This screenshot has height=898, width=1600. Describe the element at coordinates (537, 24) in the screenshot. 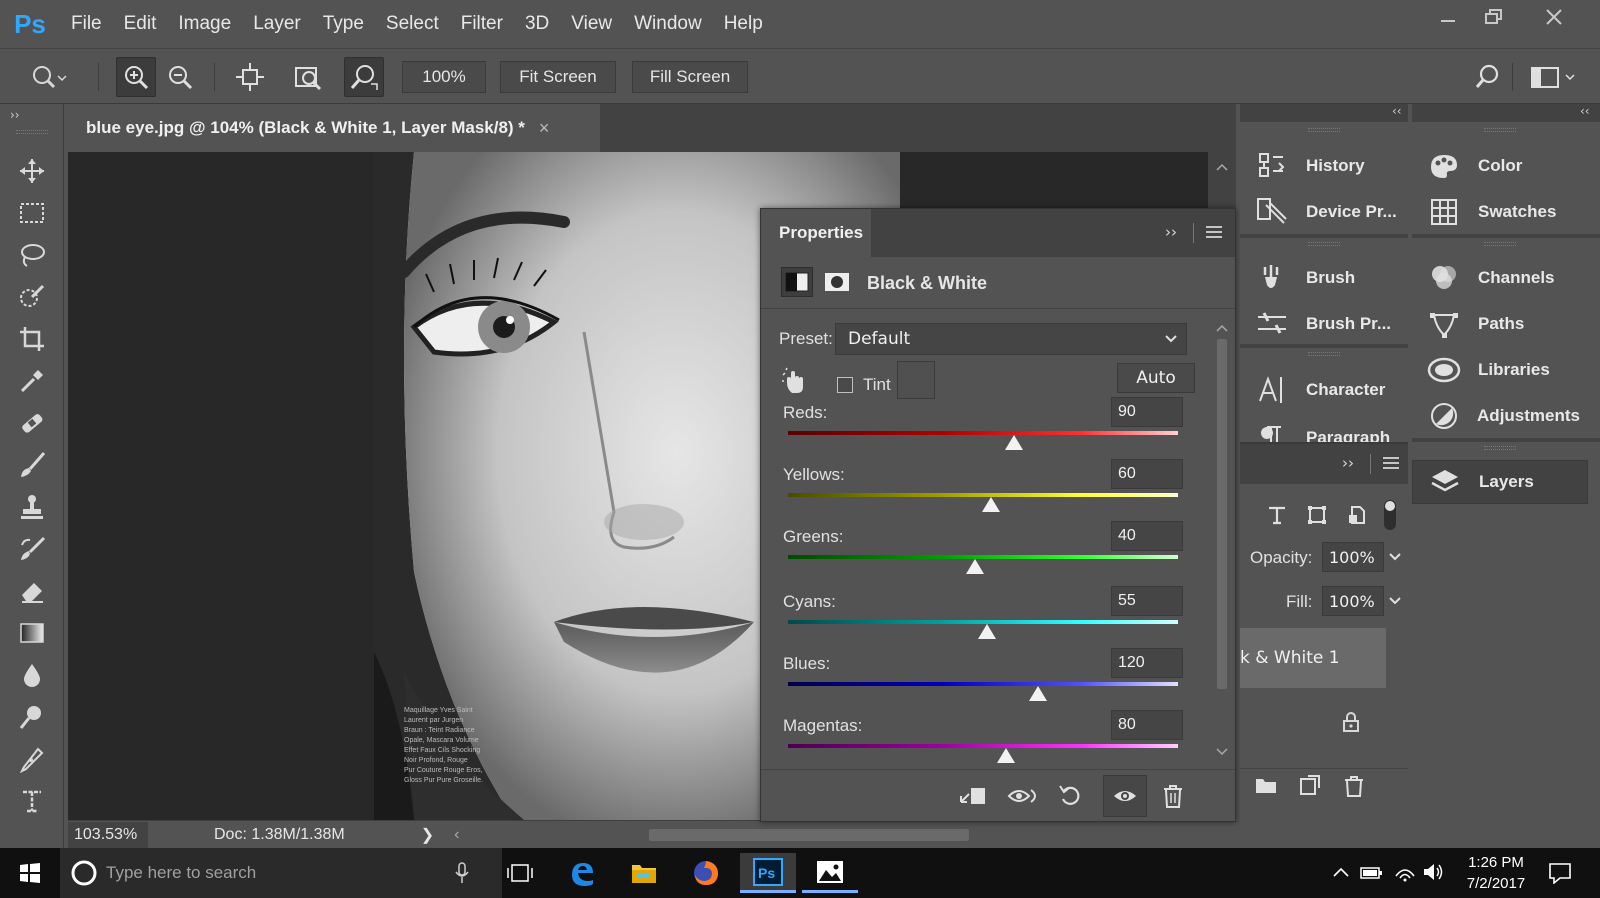

I see `menu-3d: 3D` at that location.